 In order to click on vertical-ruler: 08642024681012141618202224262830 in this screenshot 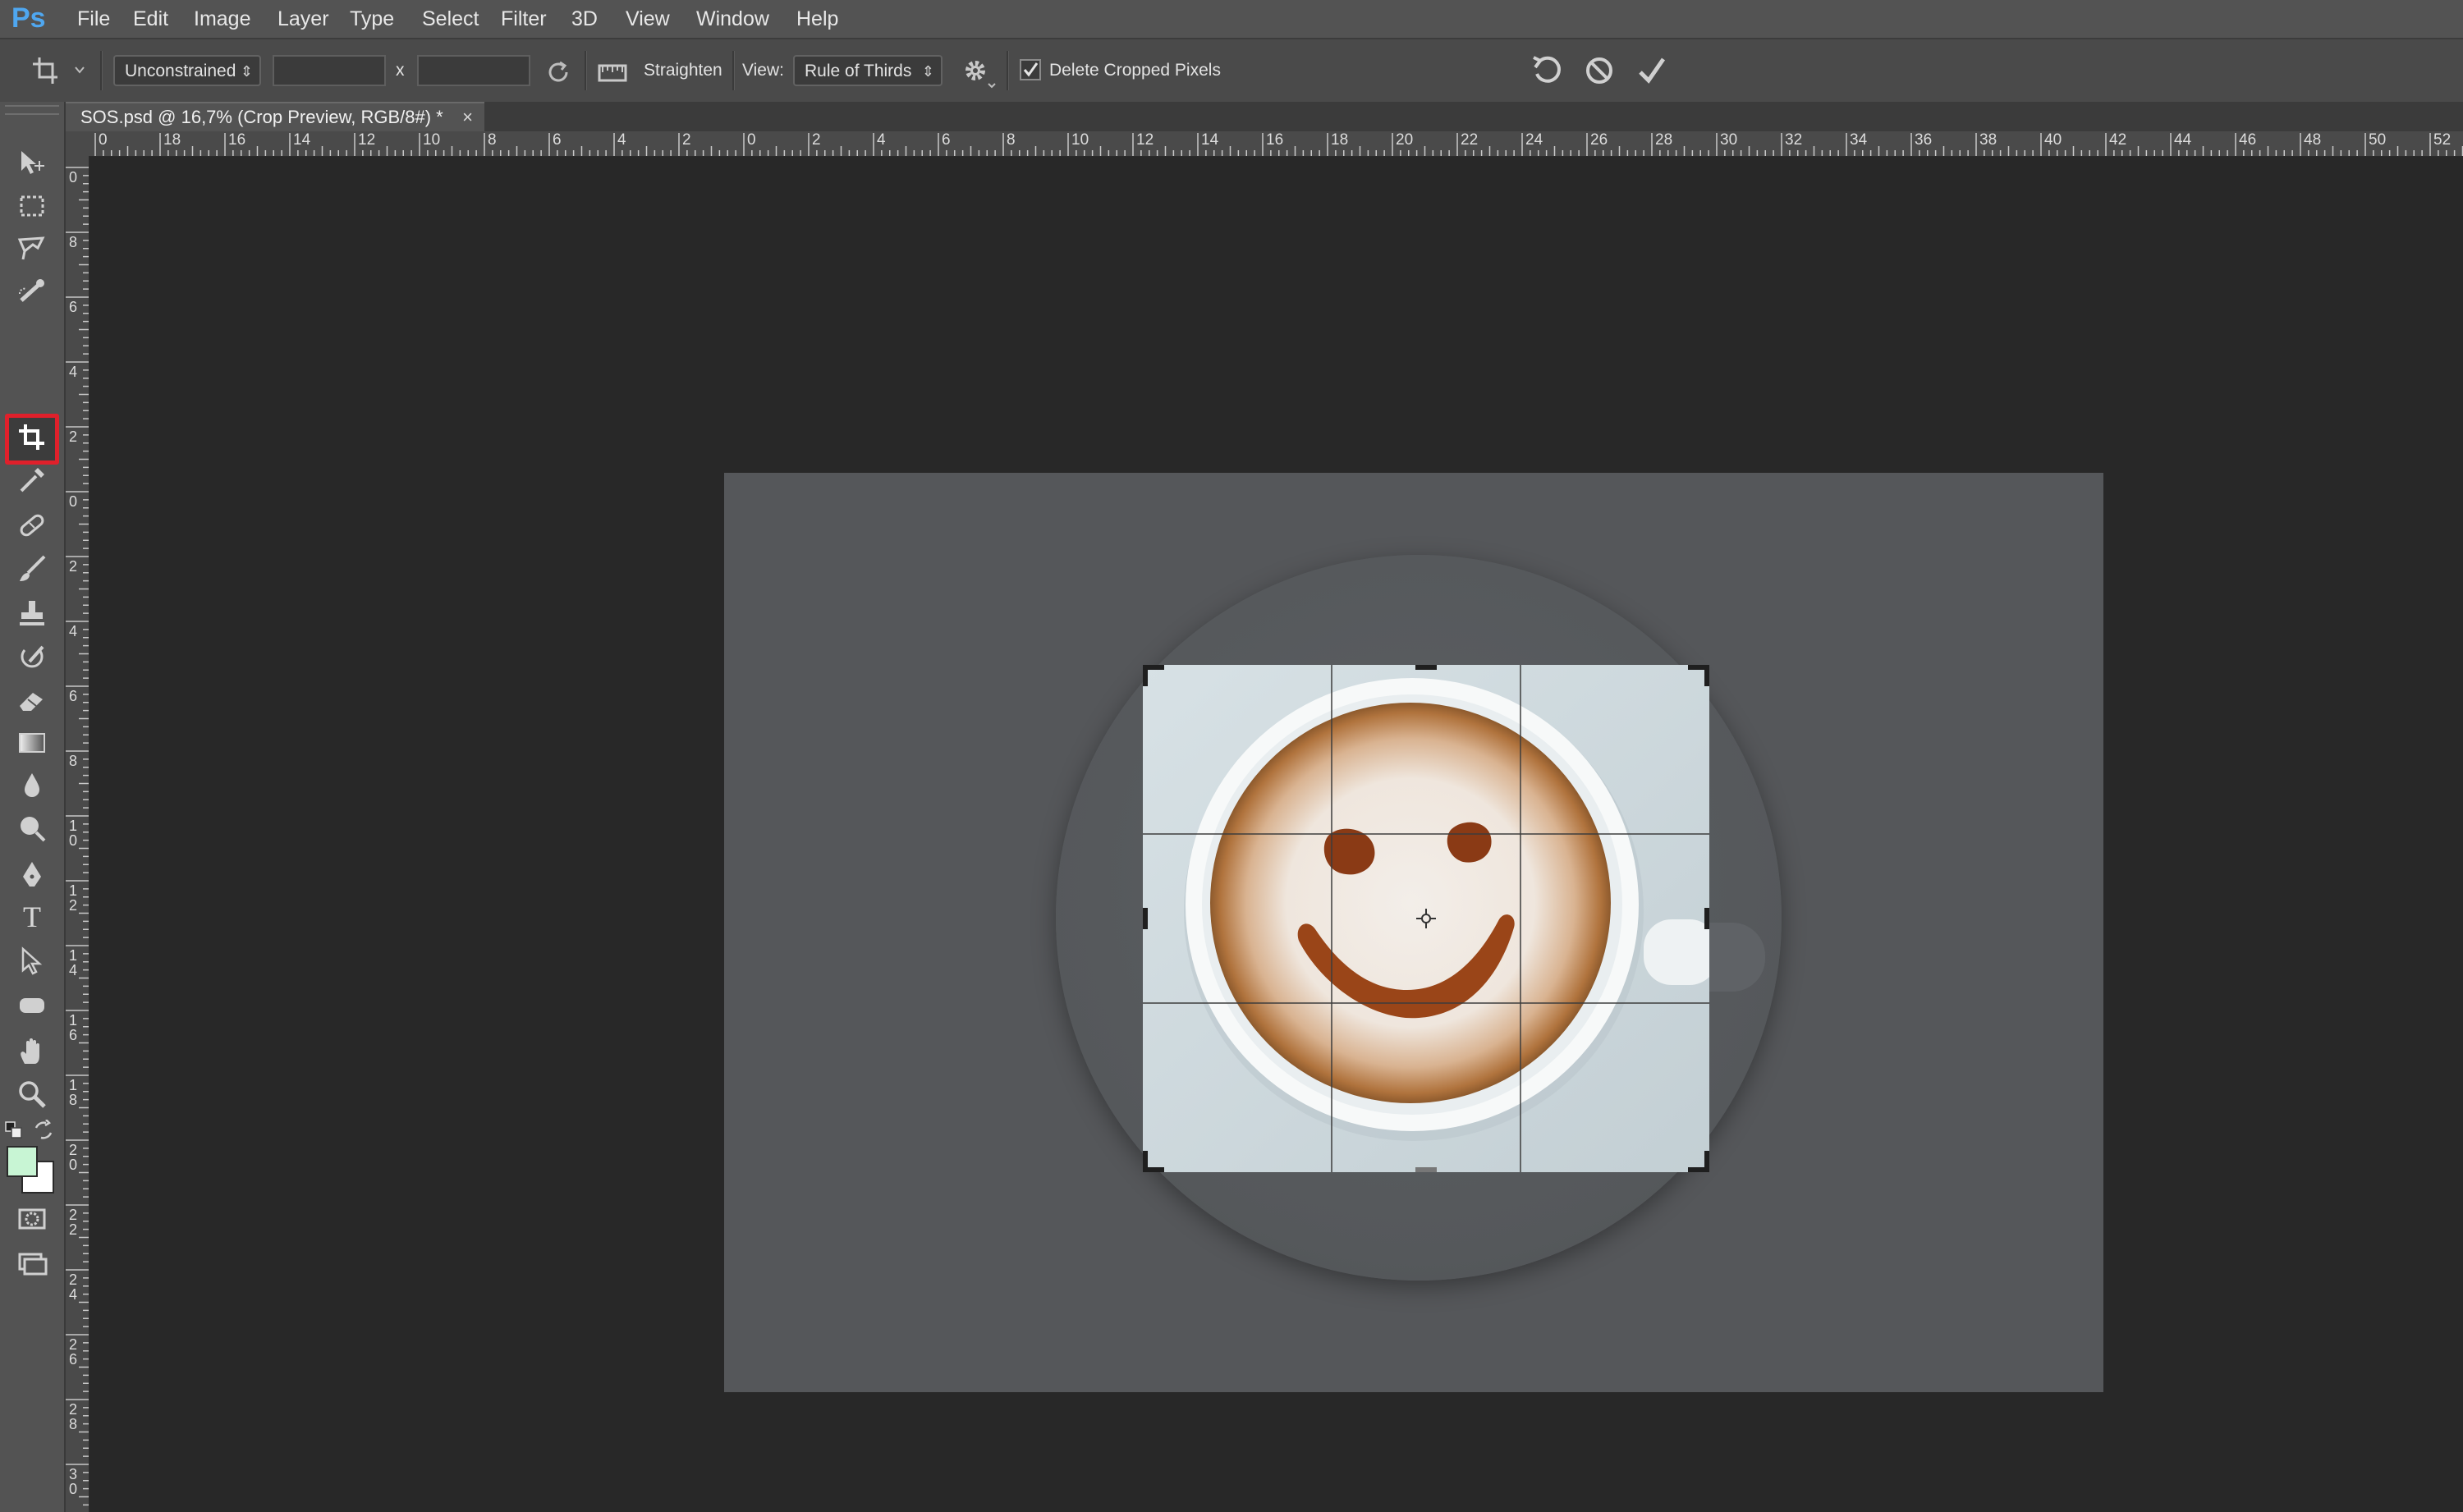, I will do `click(76, 834)`.